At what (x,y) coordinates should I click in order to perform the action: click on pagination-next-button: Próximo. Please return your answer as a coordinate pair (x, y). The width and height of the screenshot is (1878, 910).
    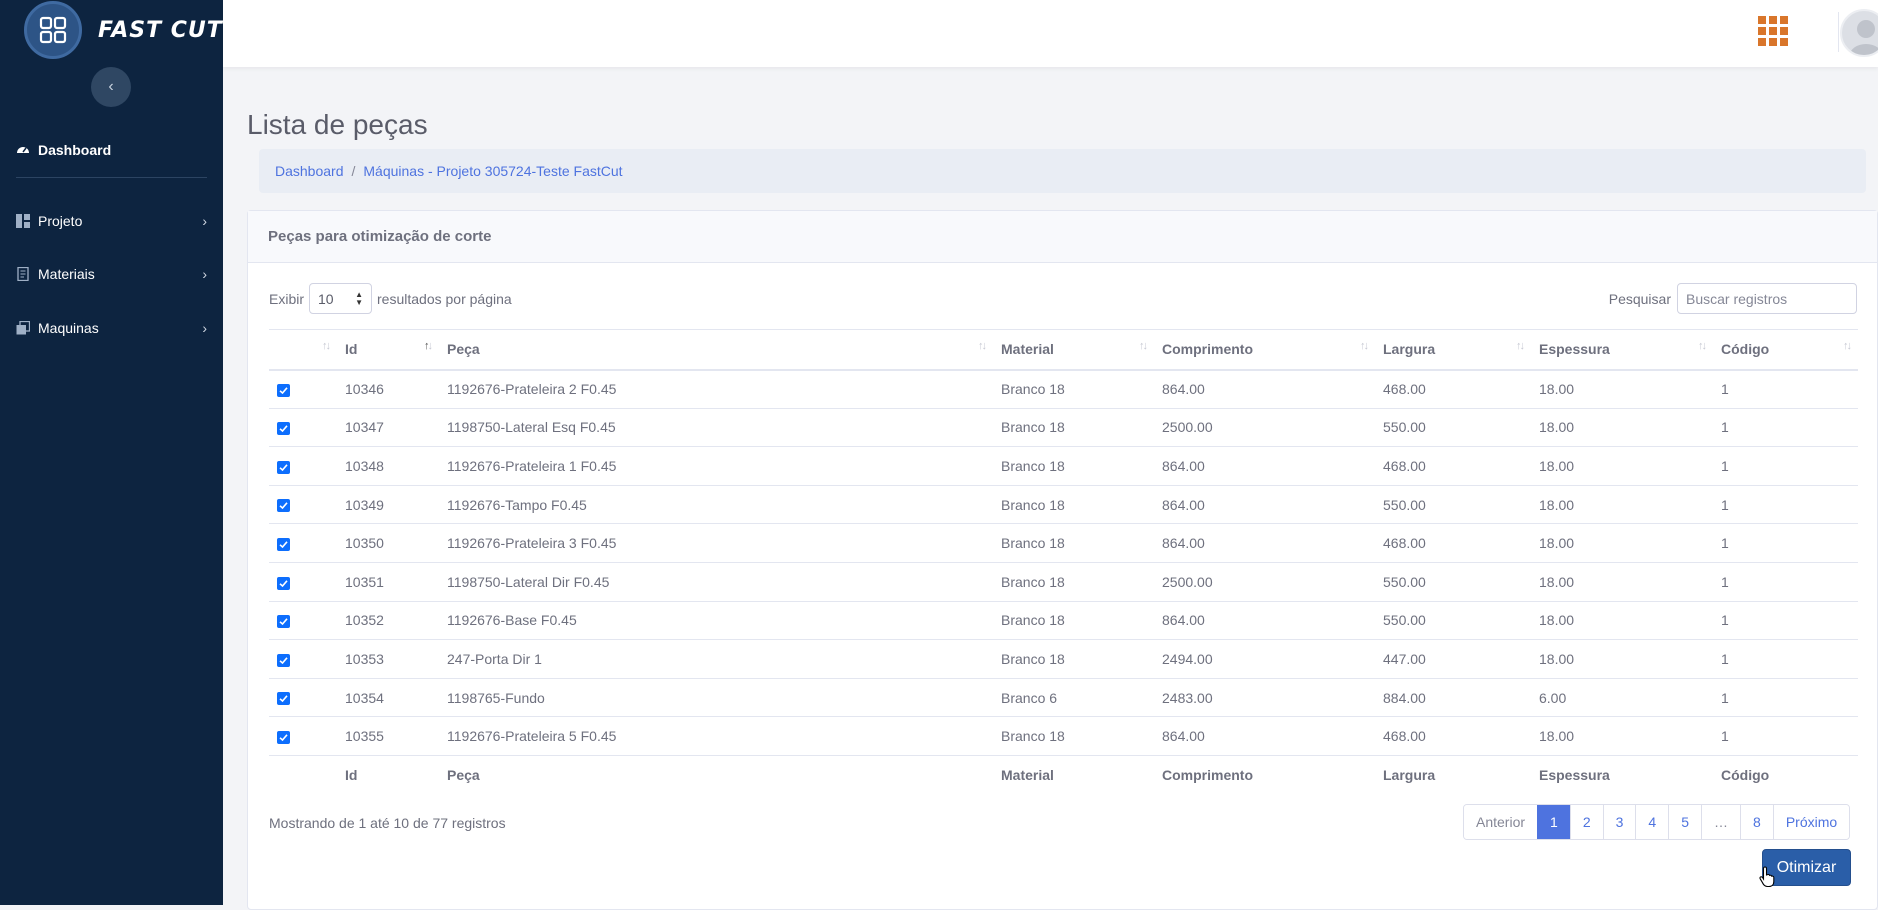
    Looking at the image, I should click on (1811, 822).